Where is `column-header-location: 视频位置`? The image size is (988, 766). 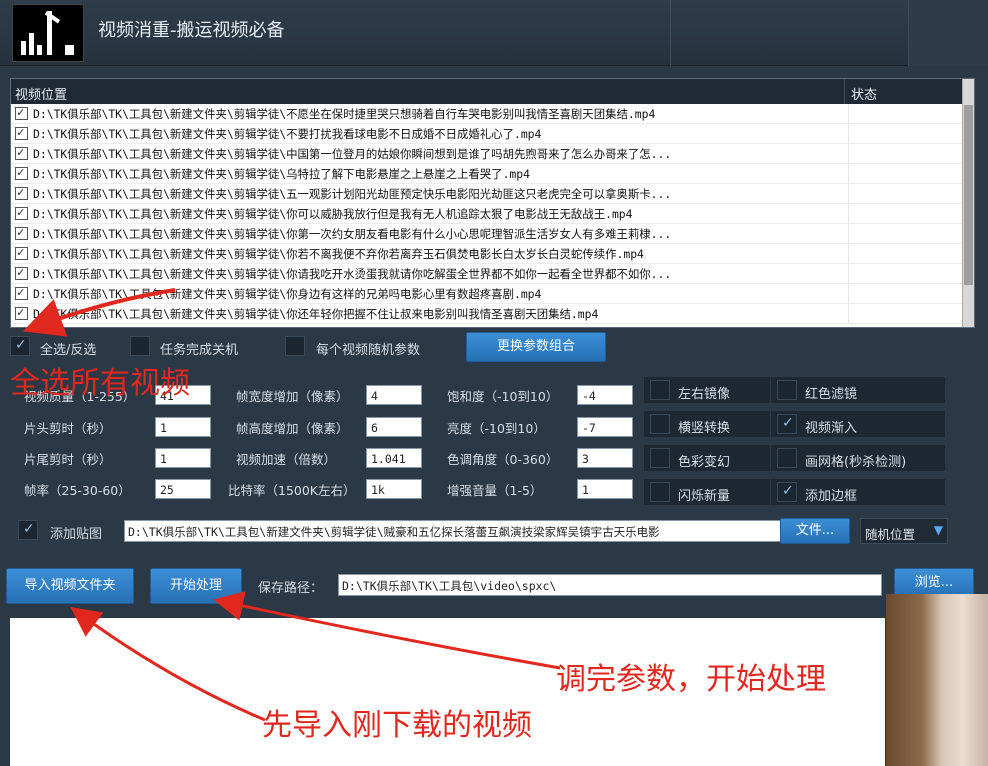
column-header-location: 视频位置 is located at coordinates (428, 91).